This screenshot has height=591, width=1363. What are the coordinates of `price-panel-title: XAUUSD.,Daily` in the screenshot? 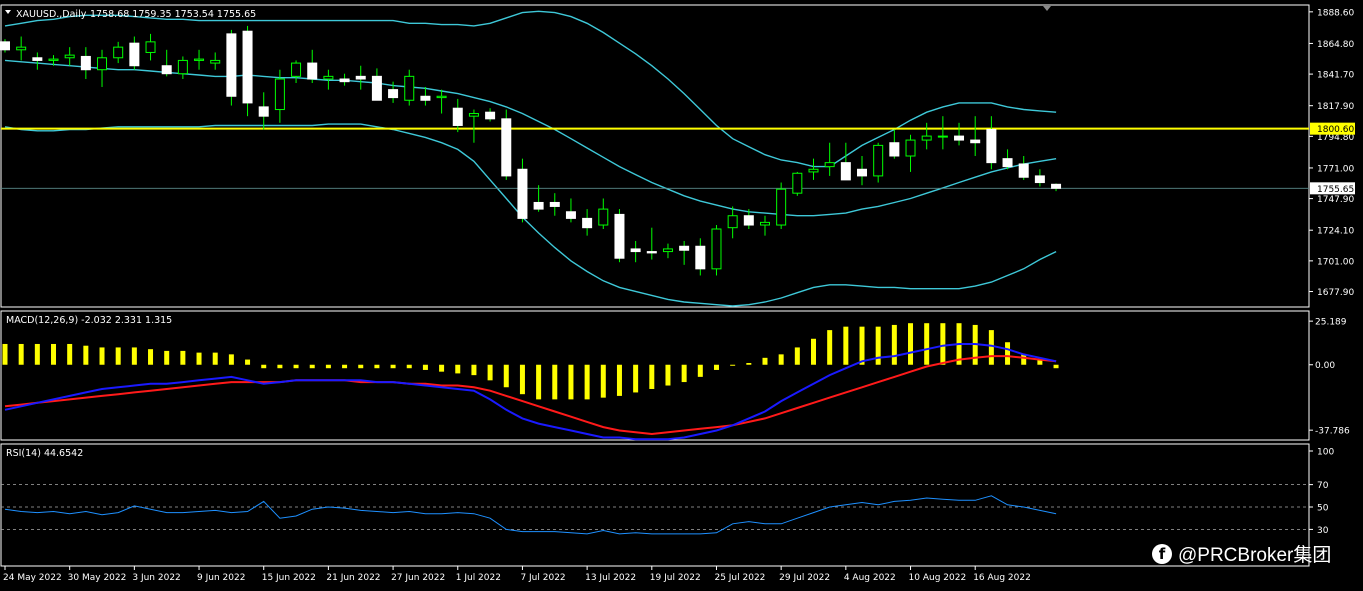 It's located at (51, 14).